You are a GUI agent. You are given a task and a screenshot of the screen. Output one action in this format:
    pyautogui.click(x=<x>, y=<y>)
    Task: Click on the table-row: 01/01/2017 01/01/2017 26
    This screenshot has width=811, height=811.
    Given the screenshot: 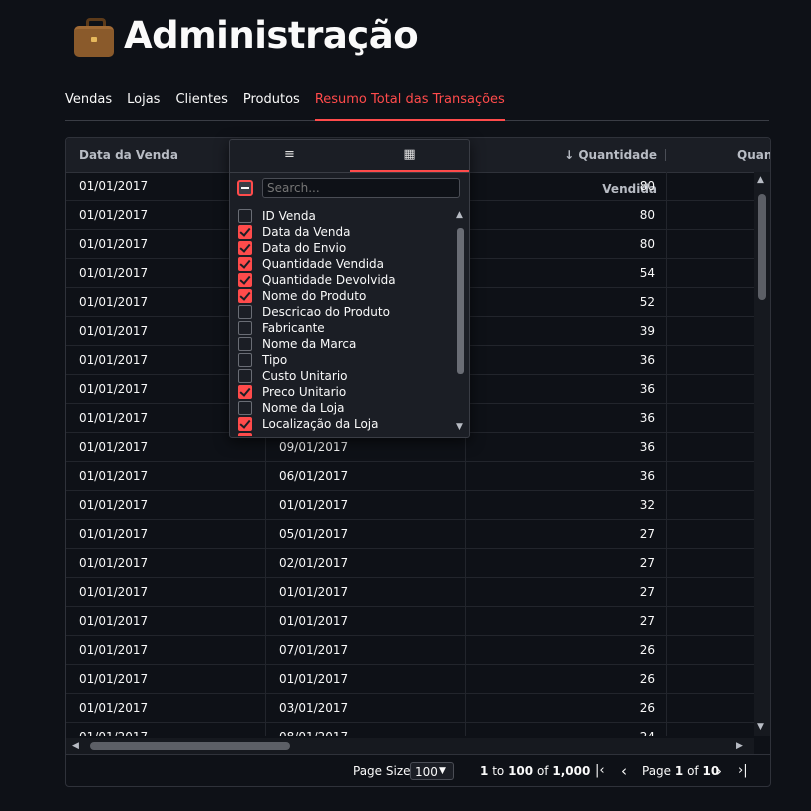 What is the action you would take?
    pyautogui.click(x=410, y=679)
    